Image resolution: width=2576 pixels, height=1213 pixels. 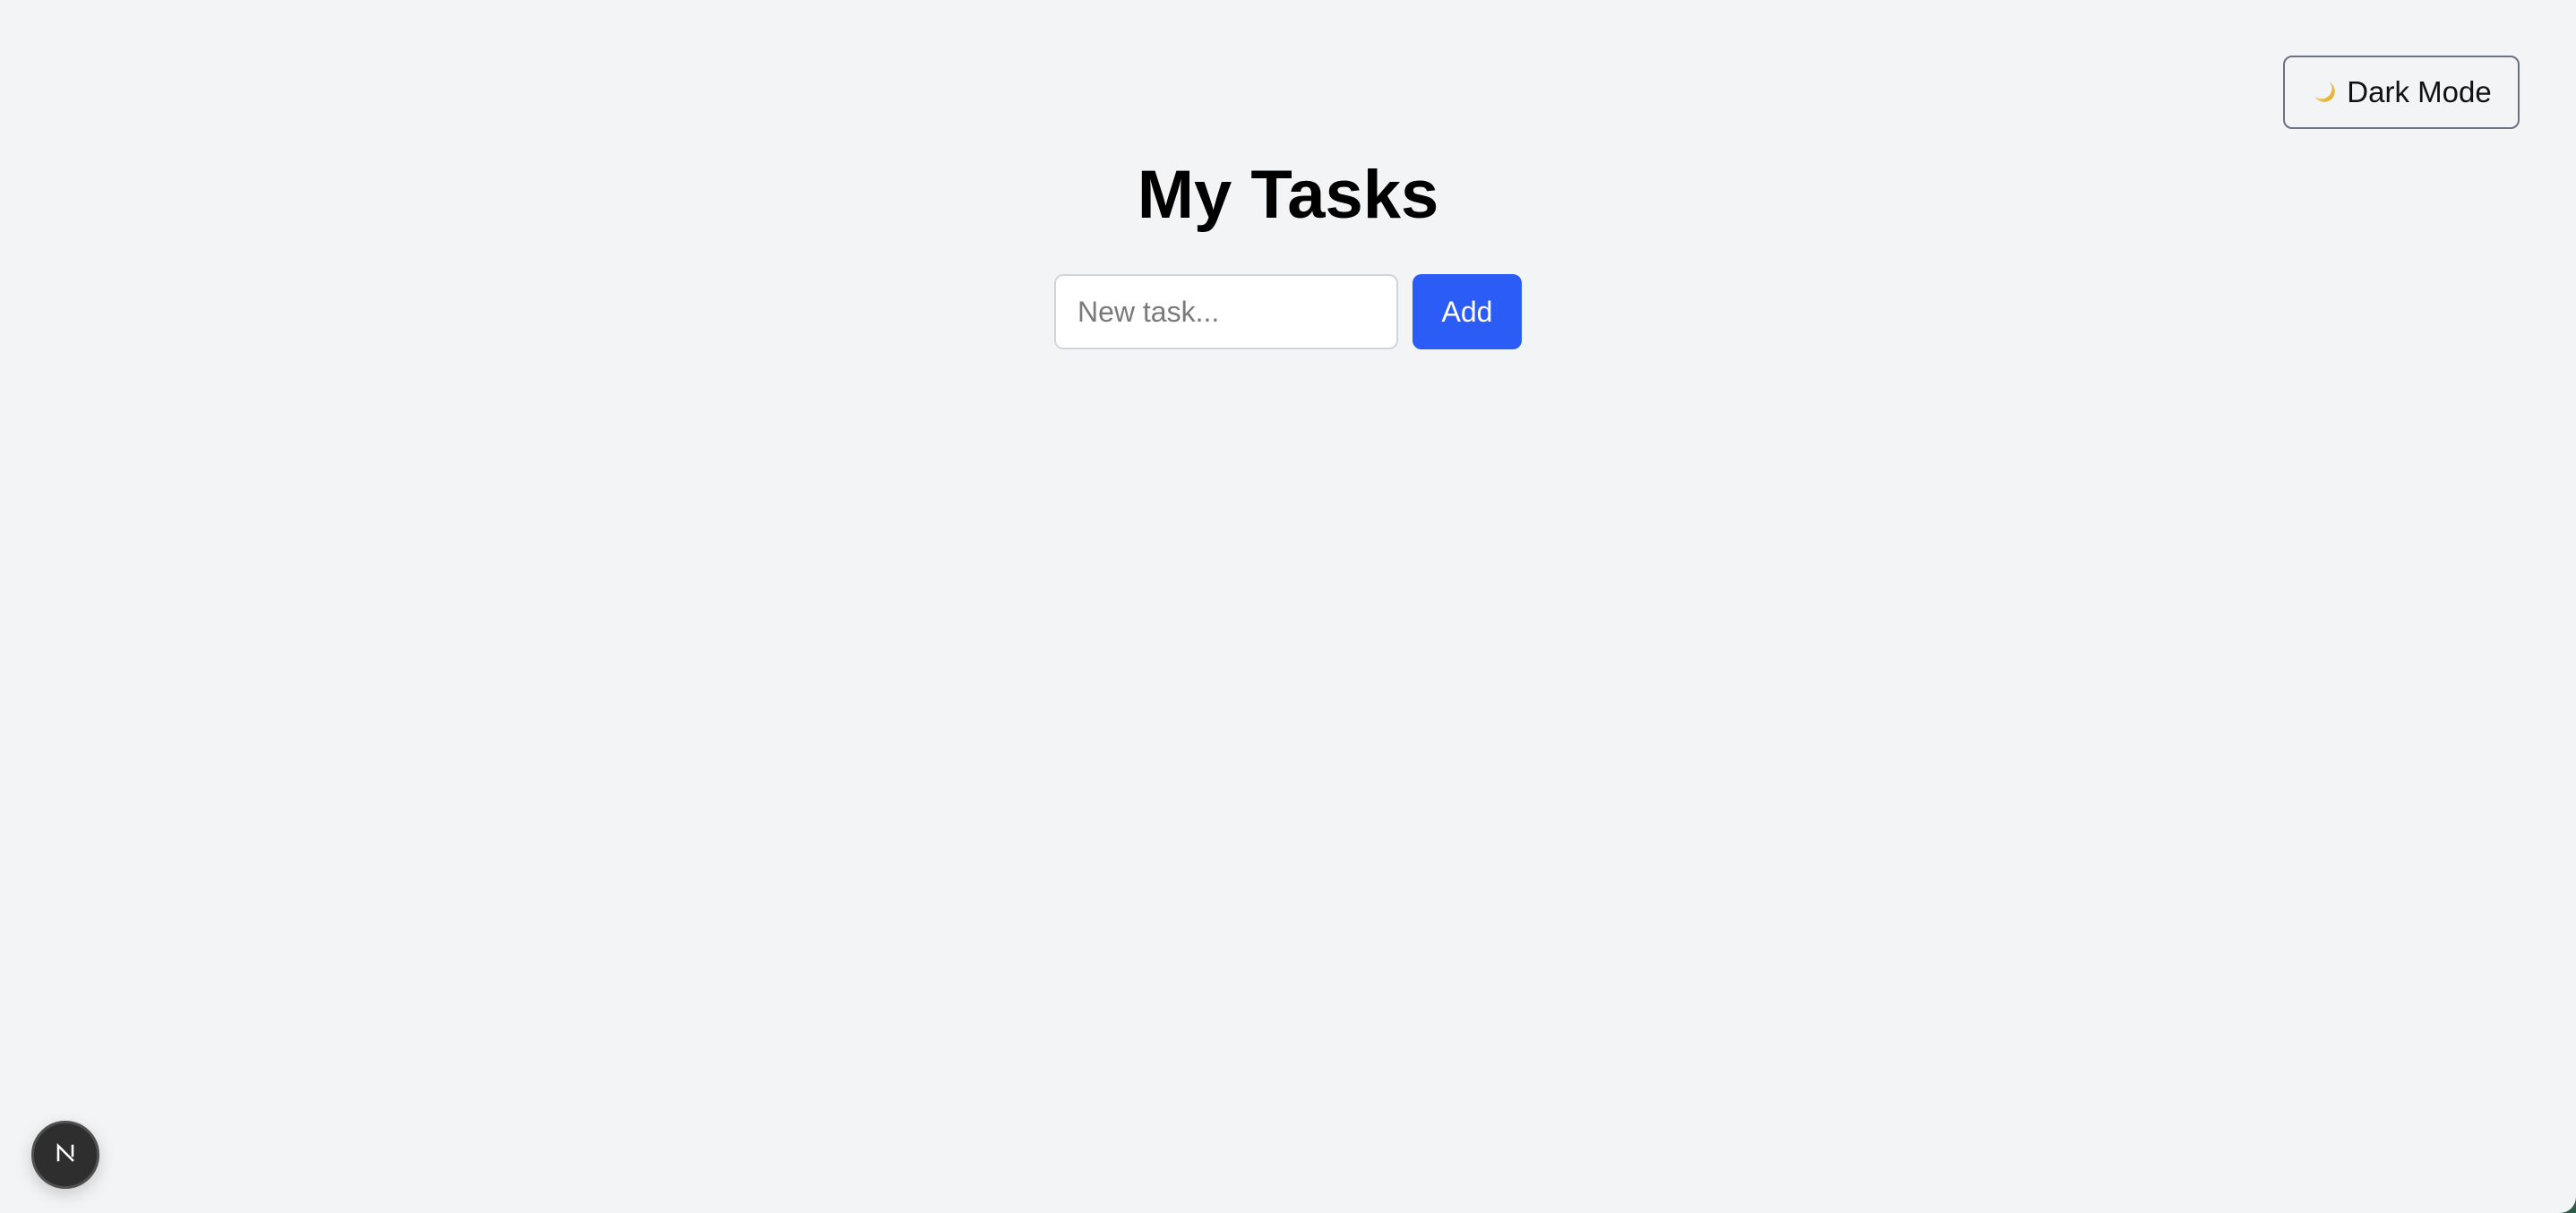 I want to click on crescent-moon-icon, so click(x=2325, y=93).